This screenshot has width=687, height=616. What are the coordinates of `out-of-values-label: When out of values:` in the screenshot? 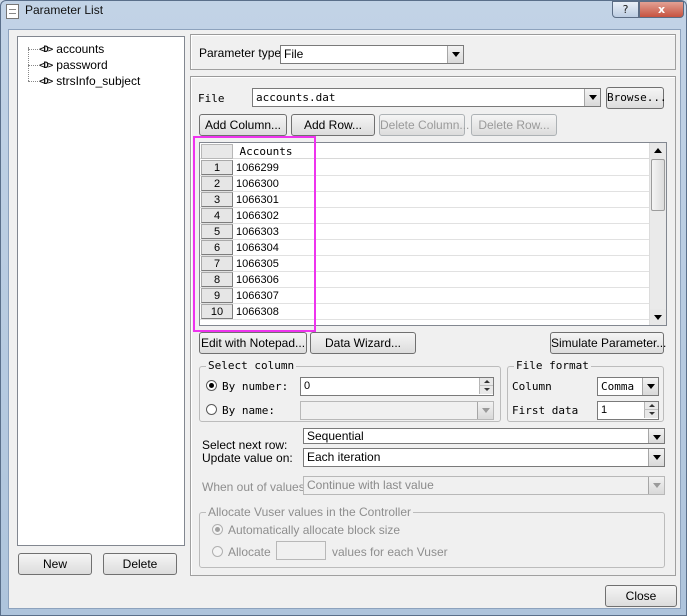 It's located at (255, 487).